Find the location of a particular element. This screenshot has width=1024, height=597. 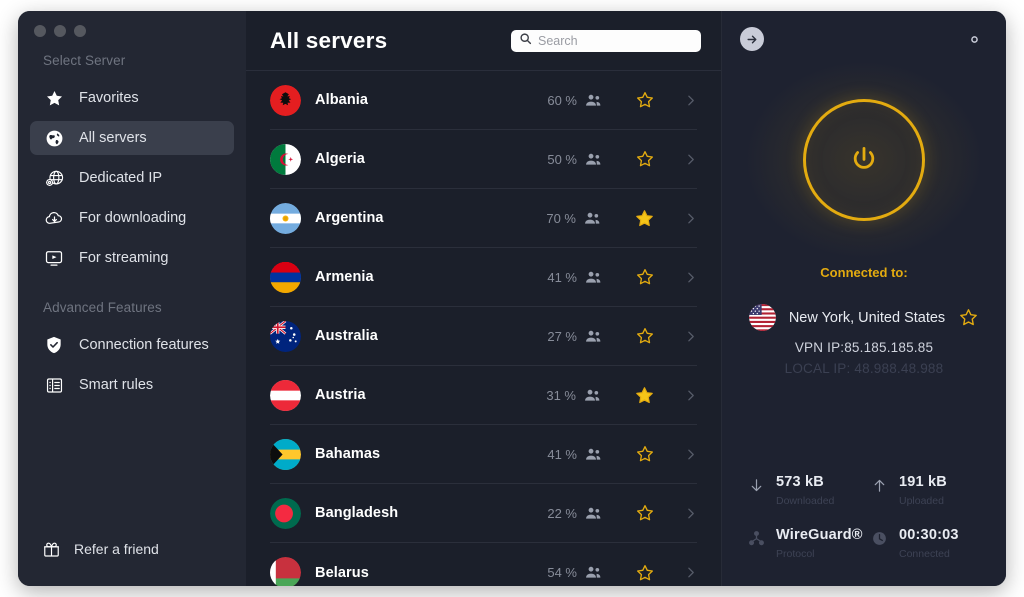

table-row: Albania 60 % is located at coordinates (483, 100).